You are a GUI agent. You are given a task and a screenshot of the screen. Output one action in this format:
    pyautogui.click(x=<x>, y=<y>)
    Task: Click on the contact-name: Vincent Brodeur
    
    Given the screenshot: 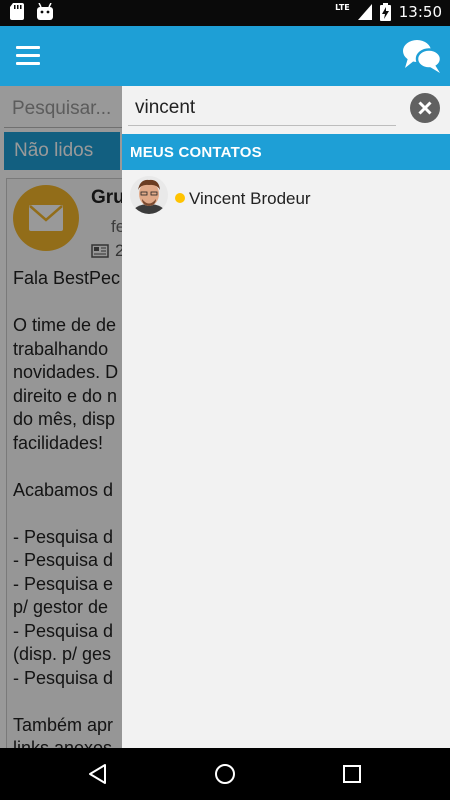 What is the action you would take?
    pyautogui.click(x=250, y=198)
    